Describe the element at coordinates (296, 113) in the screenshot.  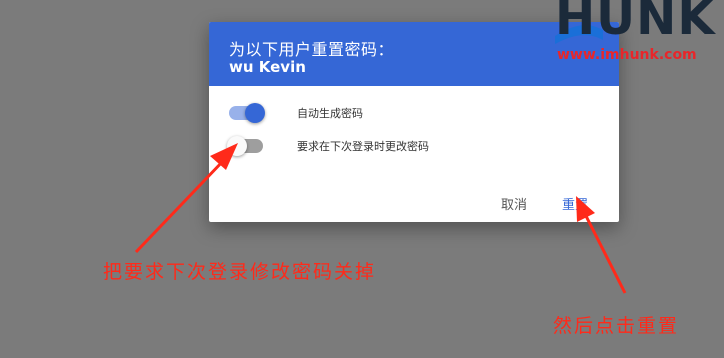
I see `auto-generate-password-row: 自动生成密码` at that location.